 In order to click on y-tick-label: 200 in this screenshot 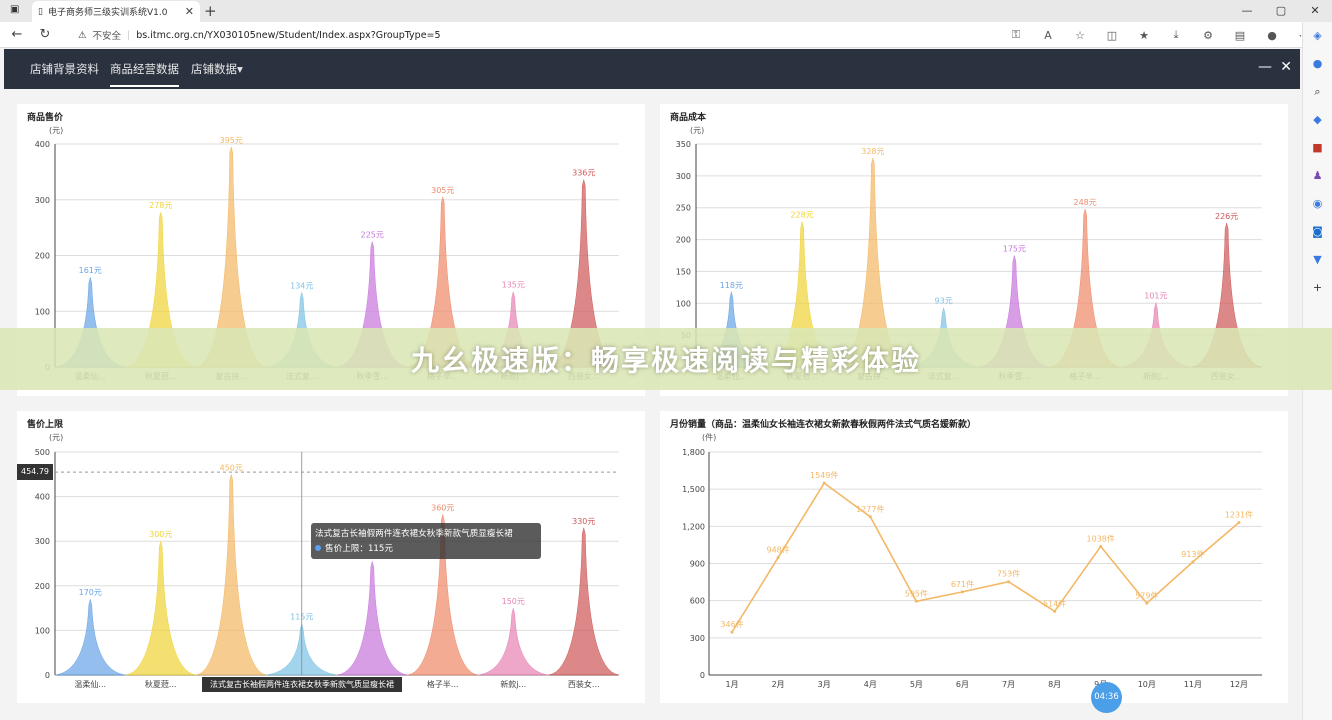, I will do `click(42, 256)`.